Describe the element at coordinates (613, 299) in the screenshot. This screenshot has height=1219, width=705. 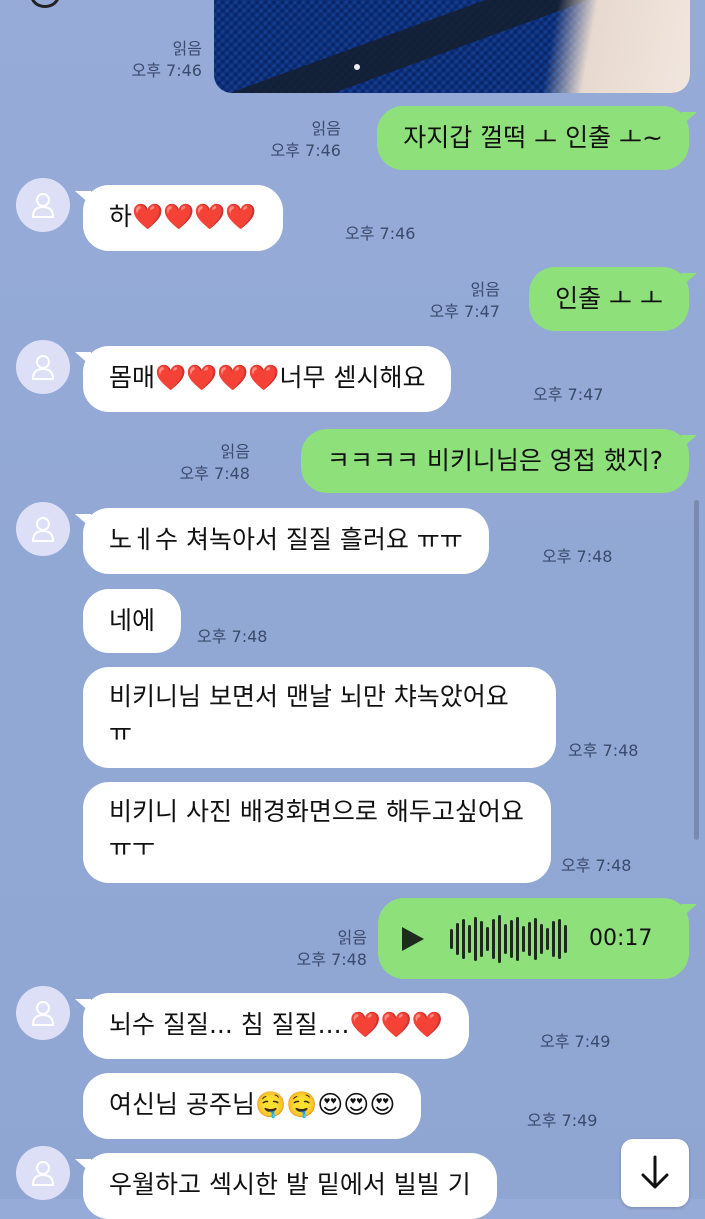
I see `message-bubble-mine: 인출 ㅗ ㅗ` at that location.